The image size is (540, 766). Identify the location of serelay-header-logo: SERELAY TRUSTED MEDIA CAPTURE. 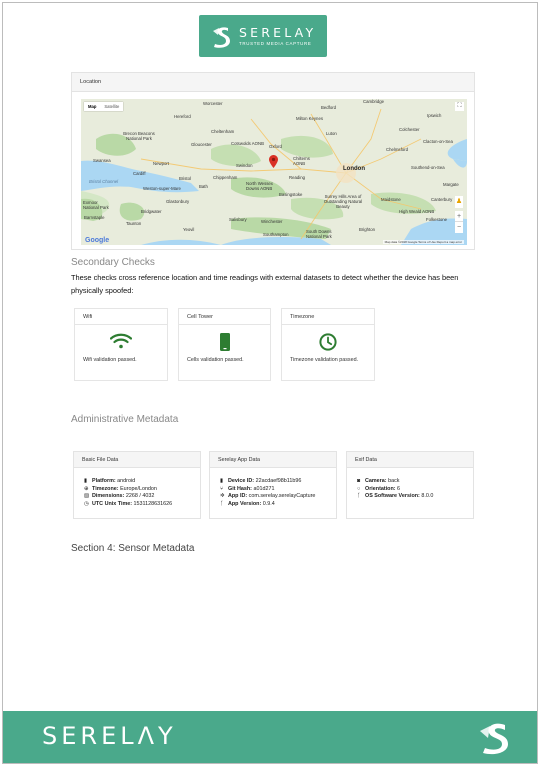
(263, 36).